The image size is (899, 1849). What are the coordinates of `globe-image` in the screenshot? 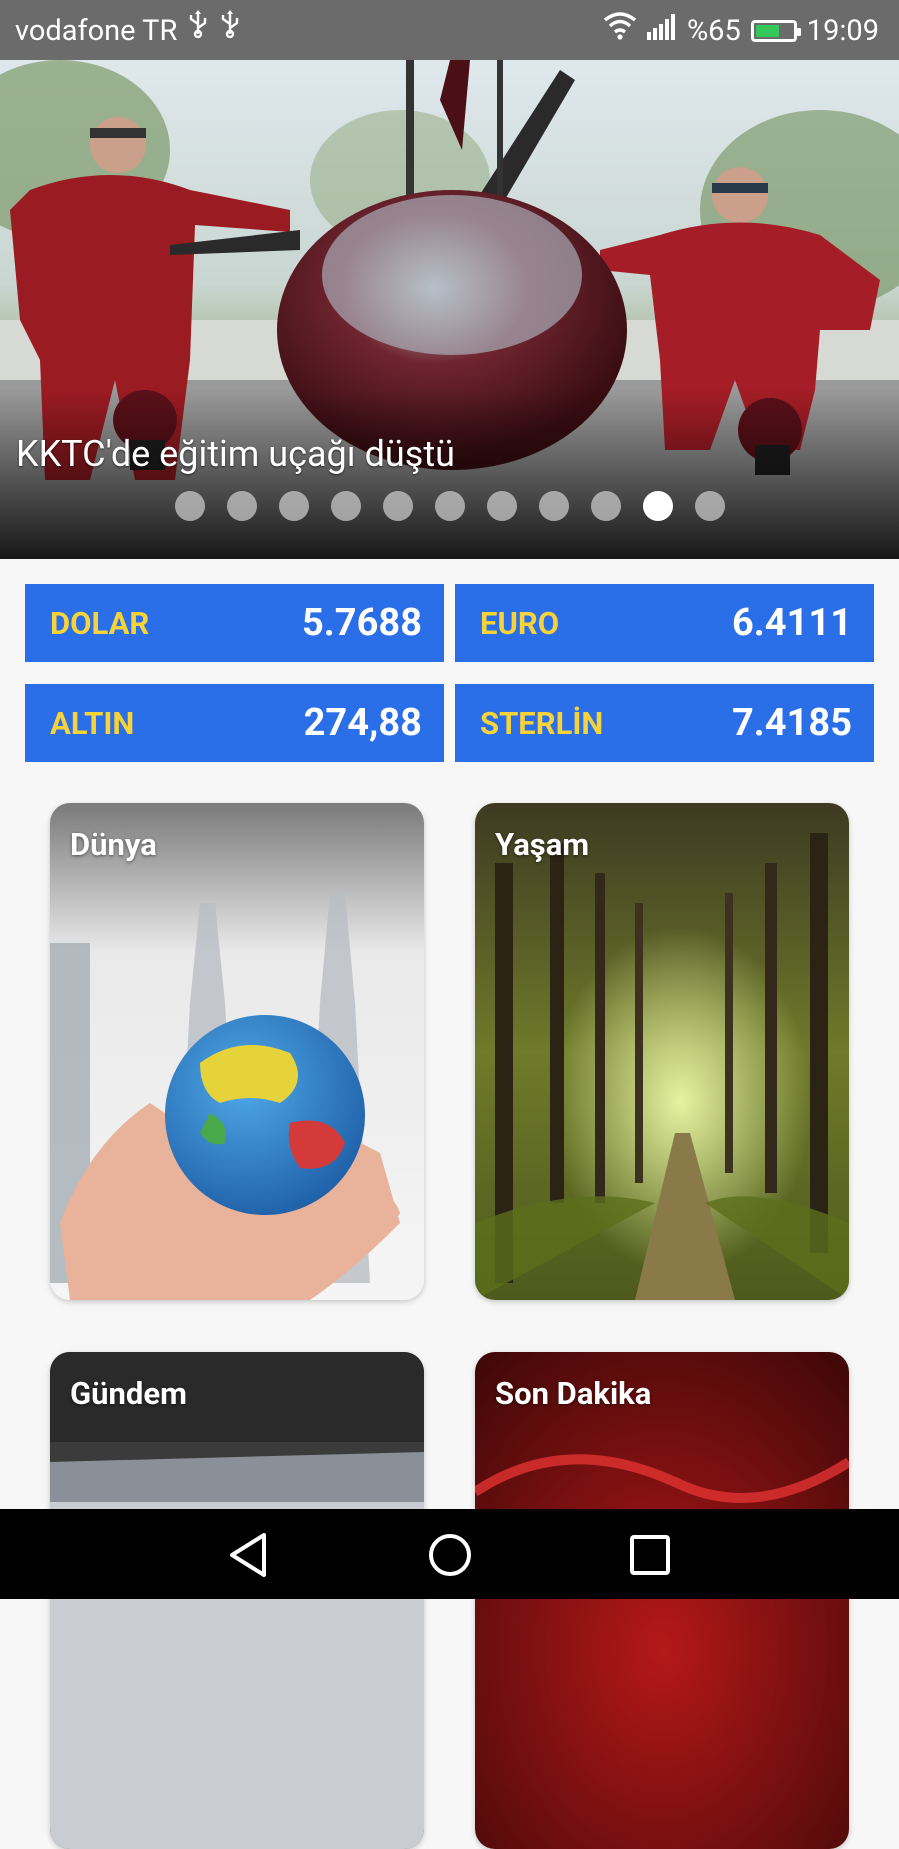 It's located at (237, 1051).